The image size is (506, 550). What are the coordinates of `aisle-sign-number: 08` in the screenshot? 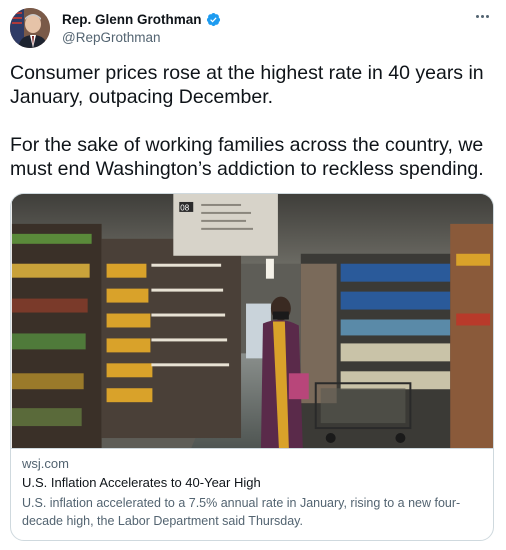 It's located at (184, 207).